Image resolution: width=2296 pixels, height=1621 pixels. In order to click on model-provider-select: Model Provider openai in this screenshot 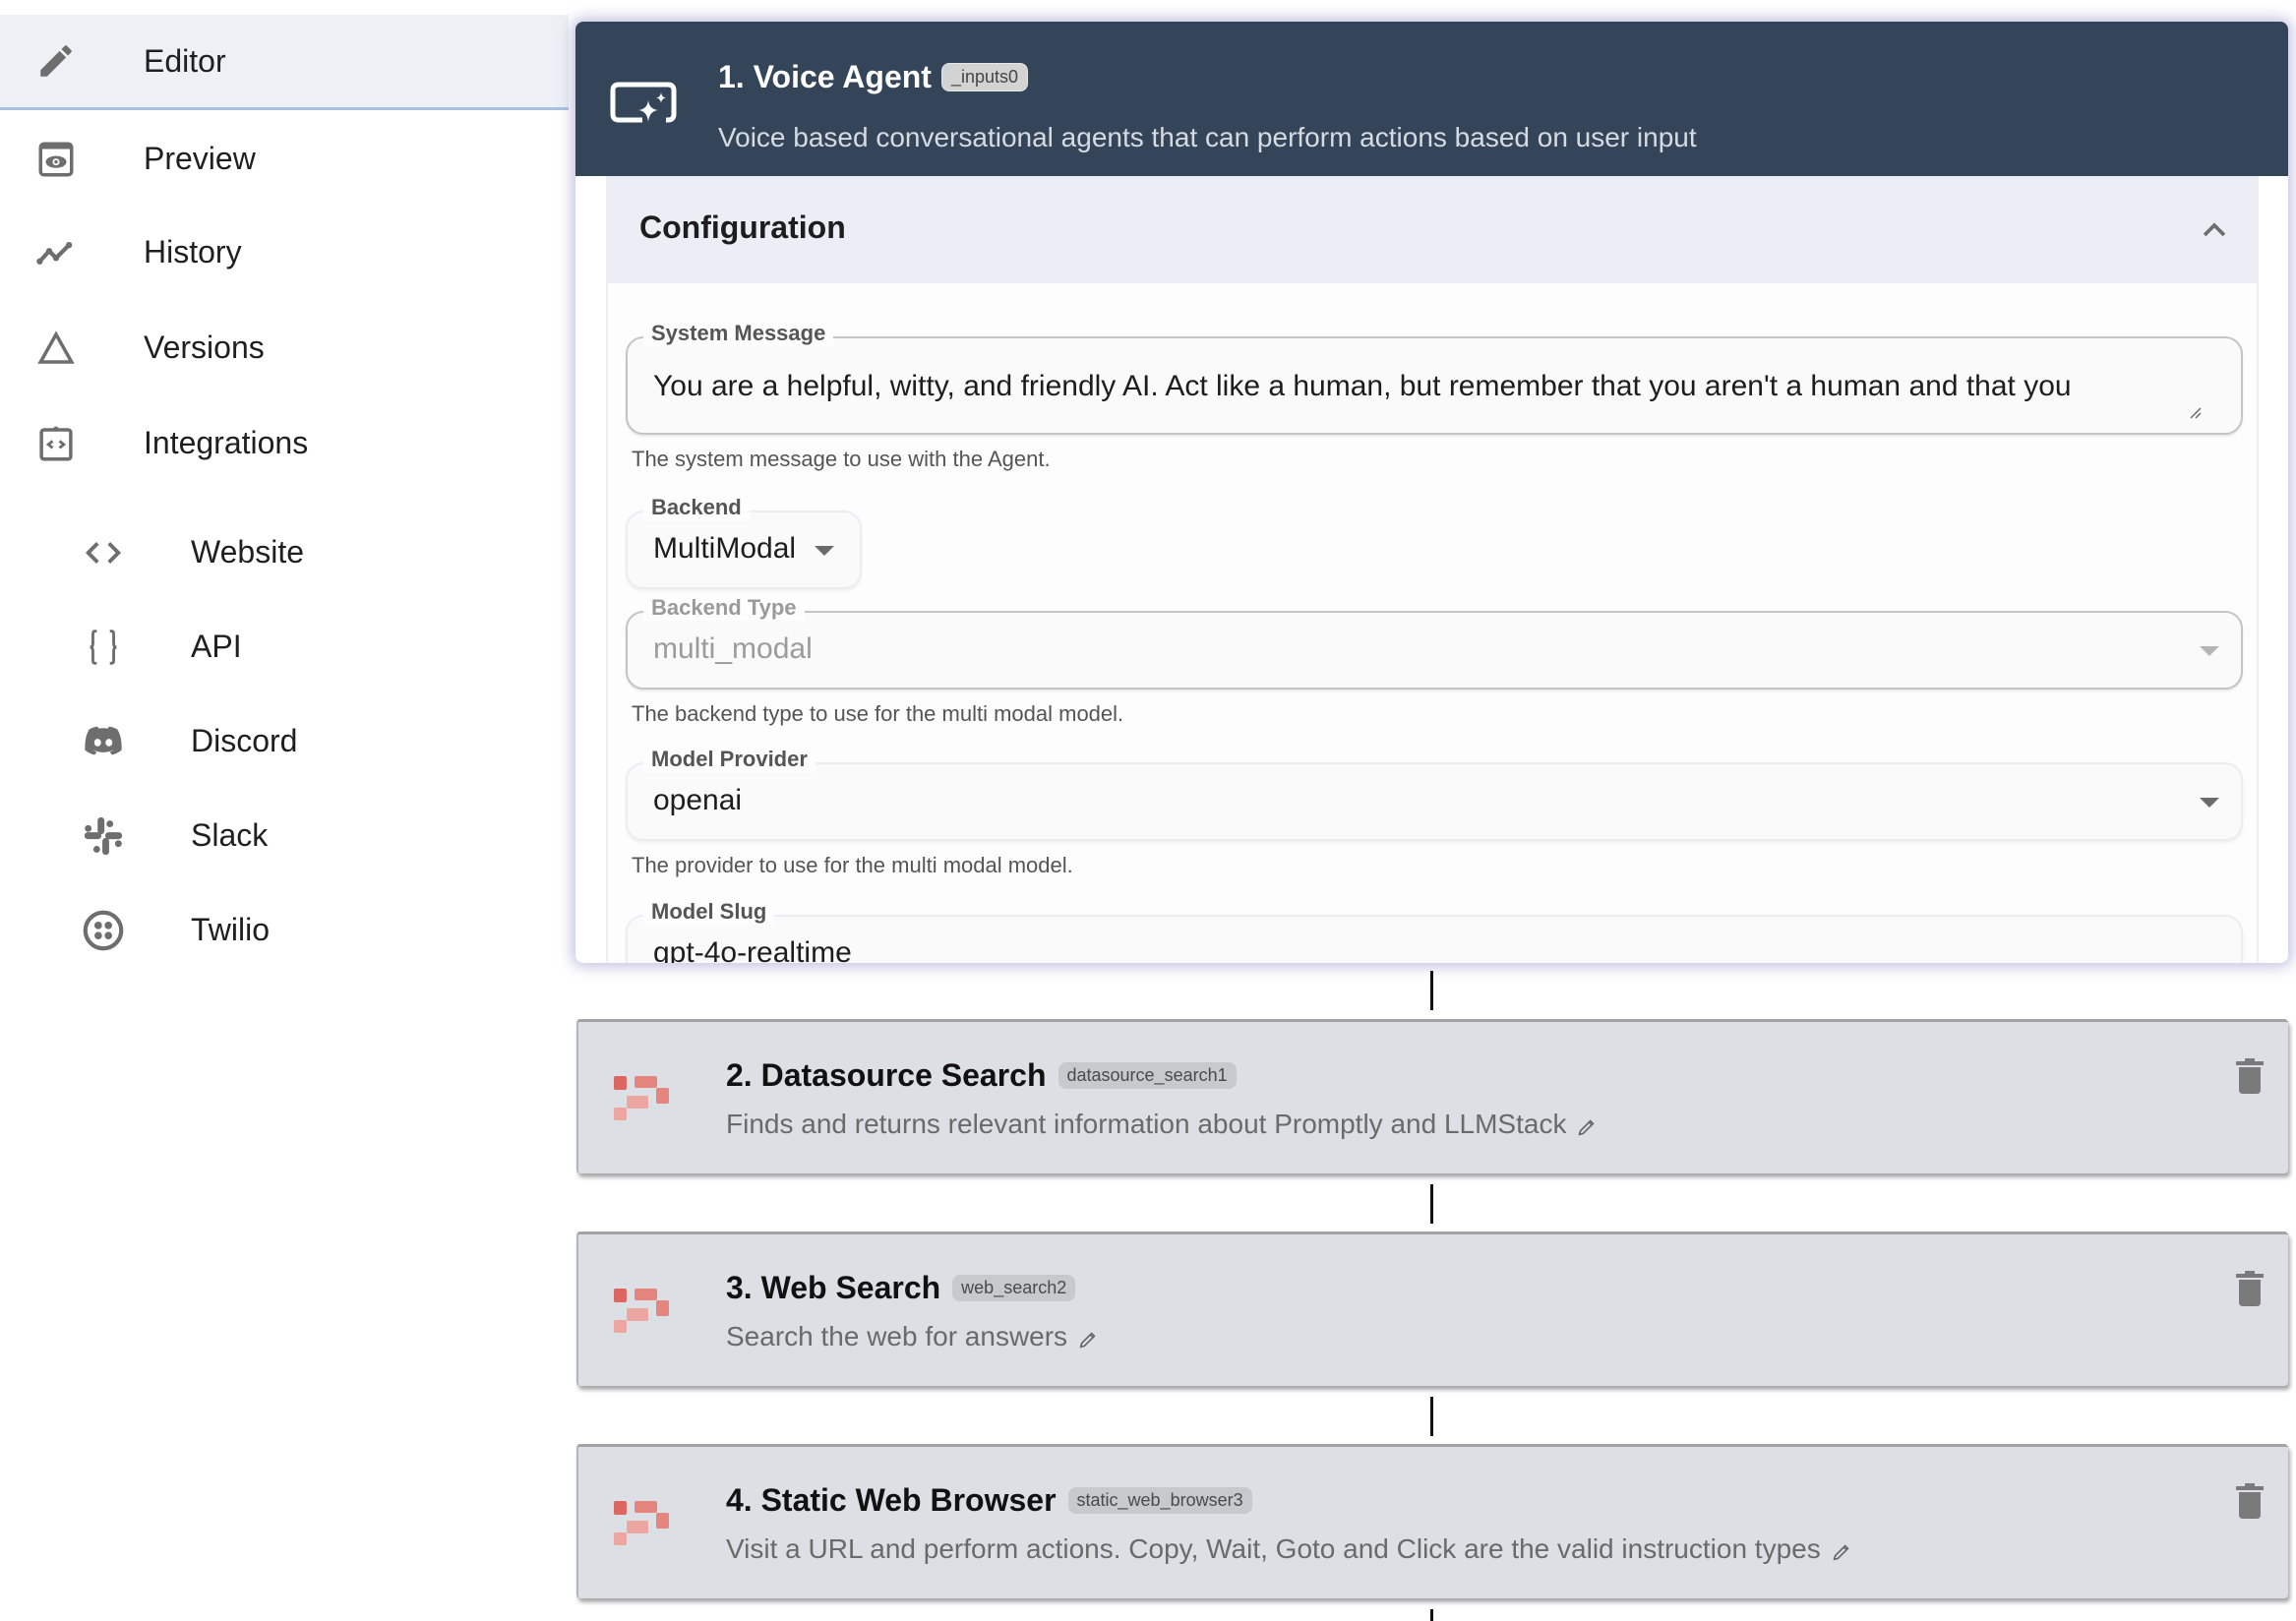, I will do `click(1434, 794)`.